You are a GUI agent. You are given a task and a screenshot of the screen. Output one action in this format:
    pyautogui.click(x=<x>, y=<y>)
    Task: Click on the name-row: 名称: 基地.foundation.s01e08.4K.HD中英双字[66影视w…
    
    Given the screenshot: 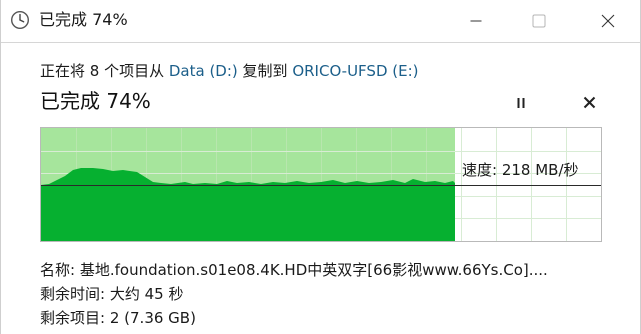 What is the action you would take?
    pyautogui.click(x=294, y=270)
    